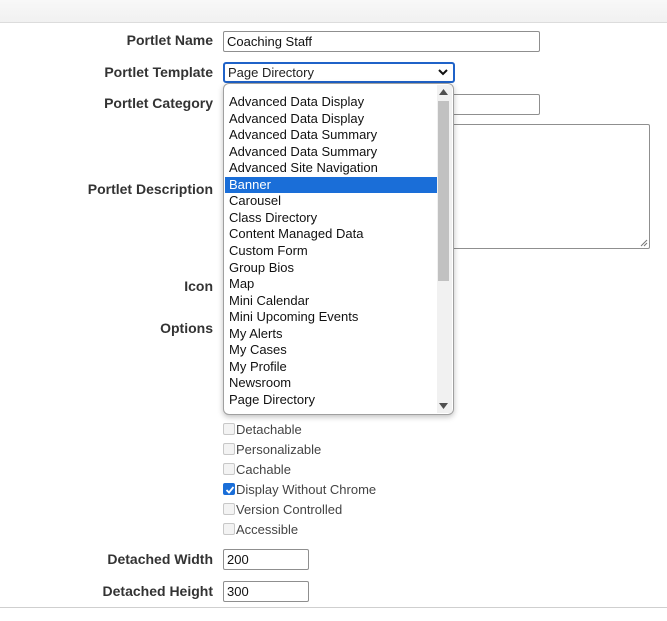  What do you see at coordinates (331, 89) in the screenshot?
I see `dropdown-option` at bounding box center [331, 89].